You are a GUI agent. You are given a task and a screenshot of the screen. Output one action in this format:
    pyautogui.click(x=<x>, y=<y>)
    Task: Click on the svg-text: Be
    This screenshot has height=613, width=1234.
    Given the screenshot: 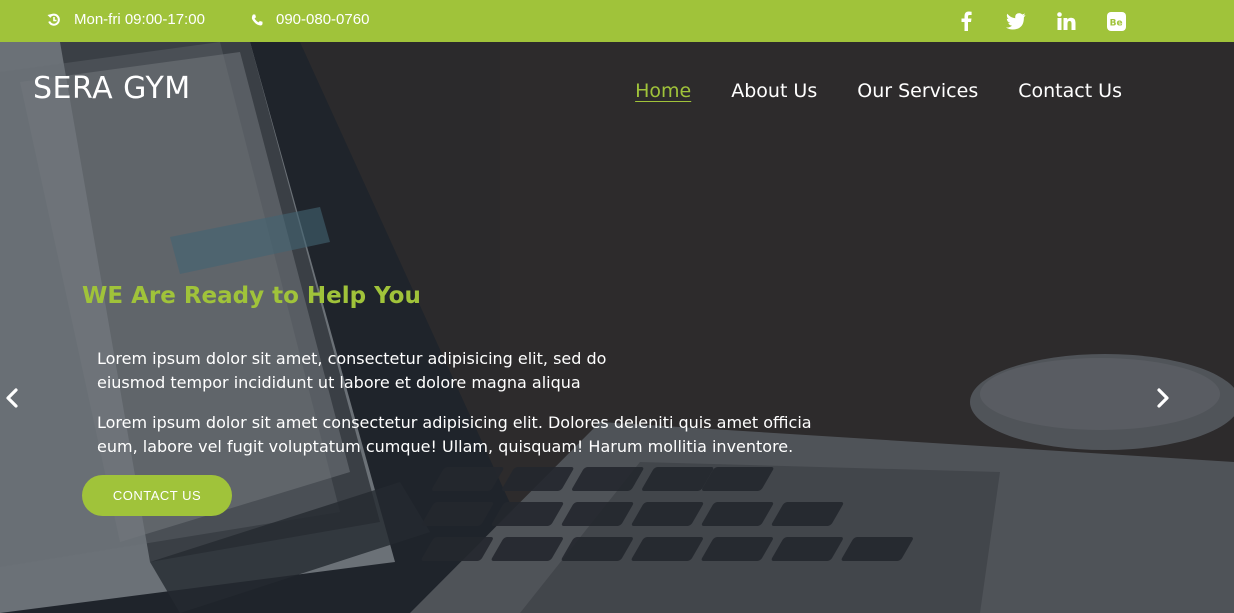 What is the action you would take?
    pyautogui.click(x=1115, y=23)
    